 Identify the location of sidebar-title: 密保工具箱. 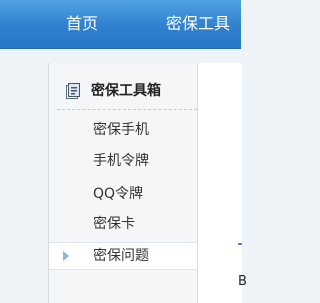
(126, 91).